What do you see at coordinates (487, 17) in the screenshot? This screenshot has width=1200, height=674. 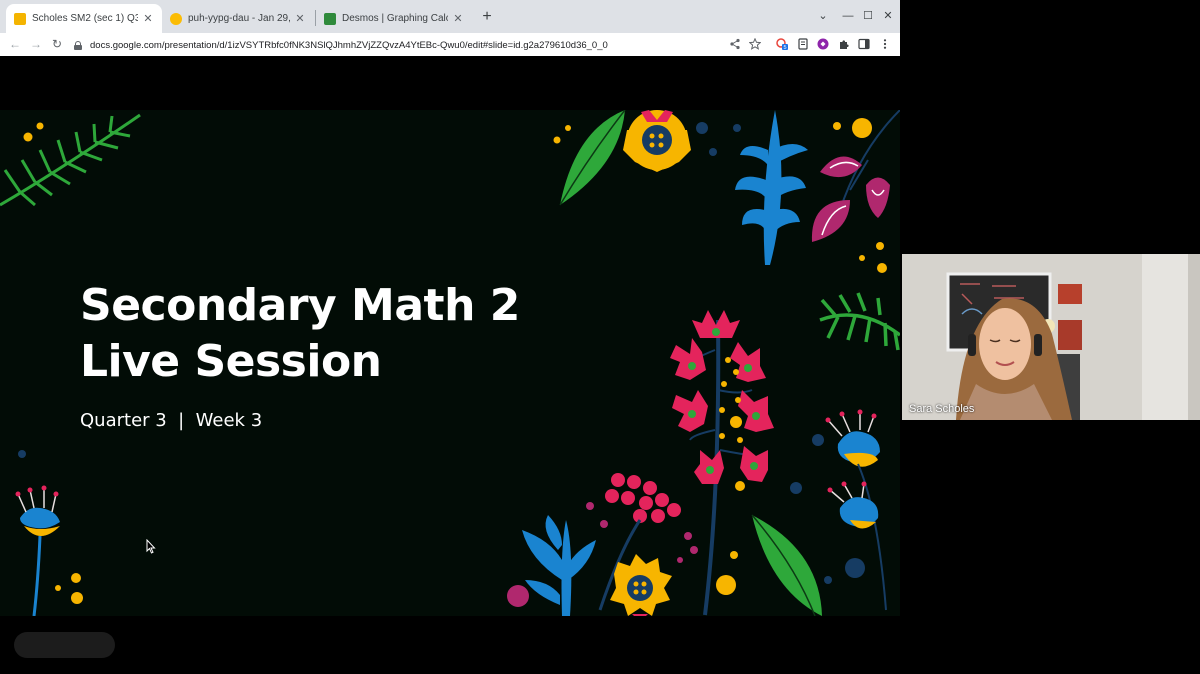 I see `new-tab-button: +` at bounding box center [487, 17].